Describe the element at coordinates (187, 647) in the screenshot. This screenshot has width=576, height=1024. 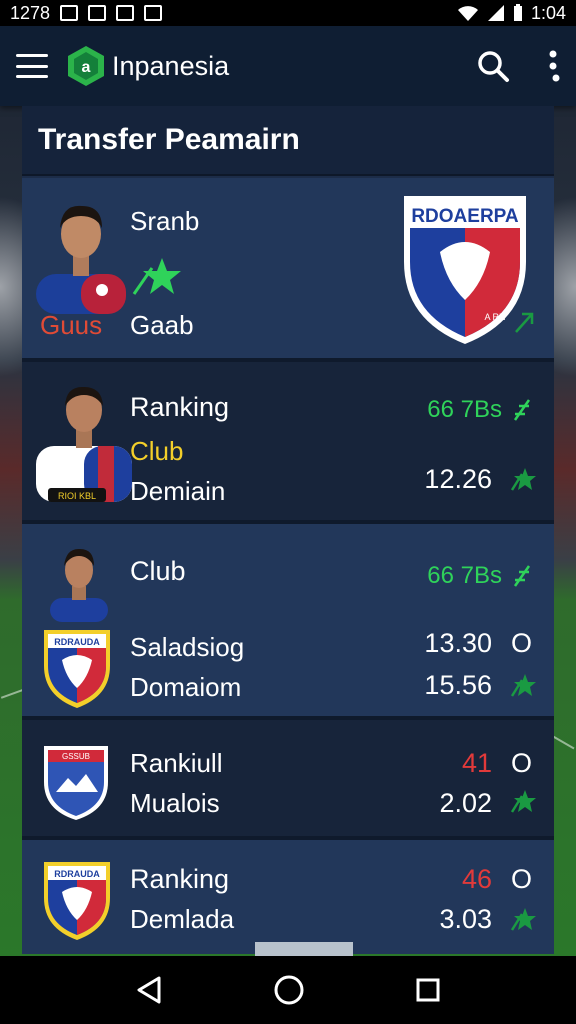
I see `club-label: Saladsiog` at that location.